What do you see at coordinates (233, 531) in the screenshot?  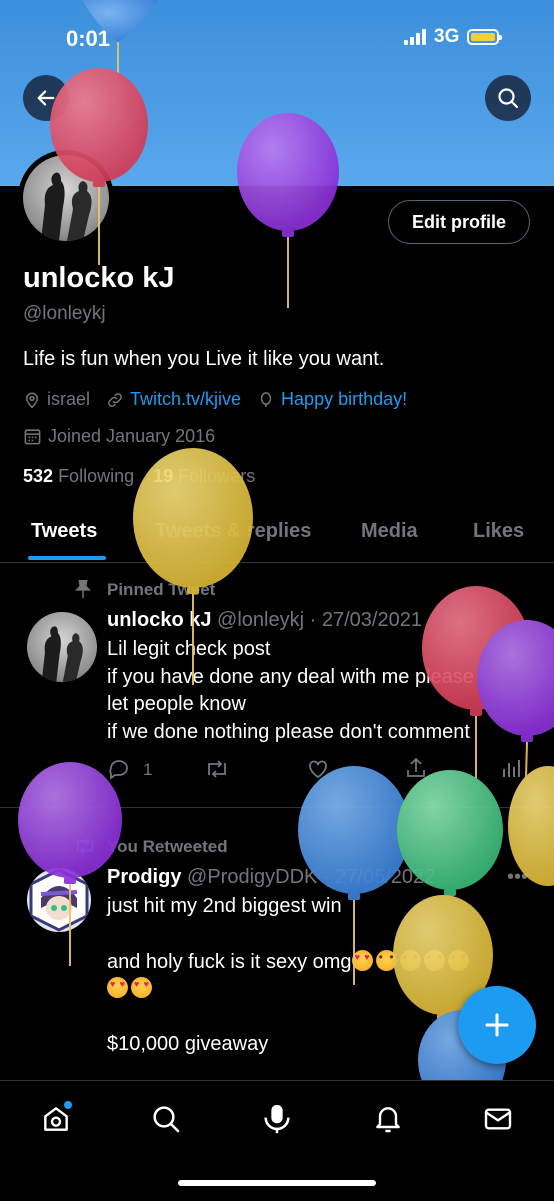 I see `tab-tweets-replies: Tweets & replies` at bounding box center [233, 531].